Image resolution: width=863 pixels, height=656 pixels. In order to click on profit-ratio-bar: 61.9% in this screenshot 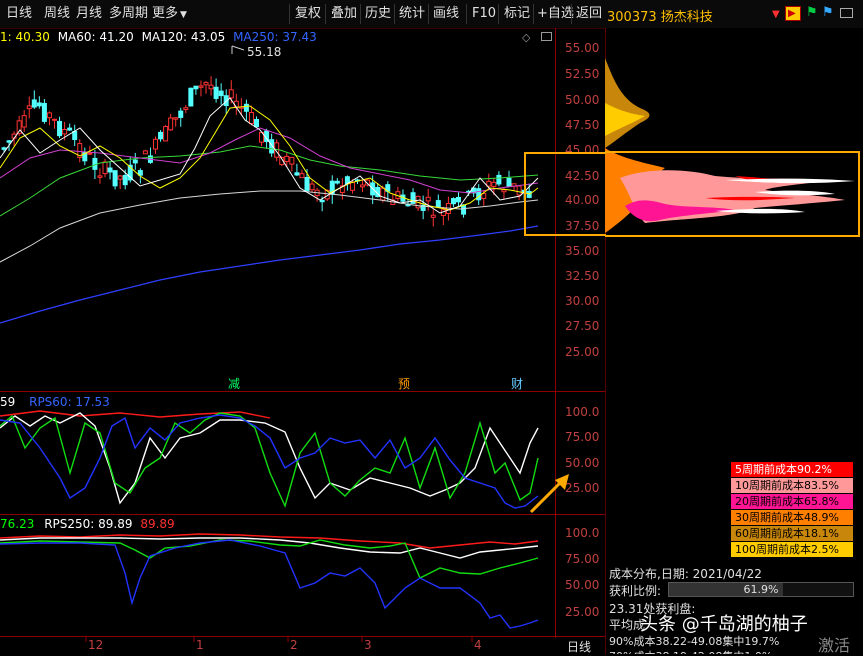, I will do `click(761, 589)`.